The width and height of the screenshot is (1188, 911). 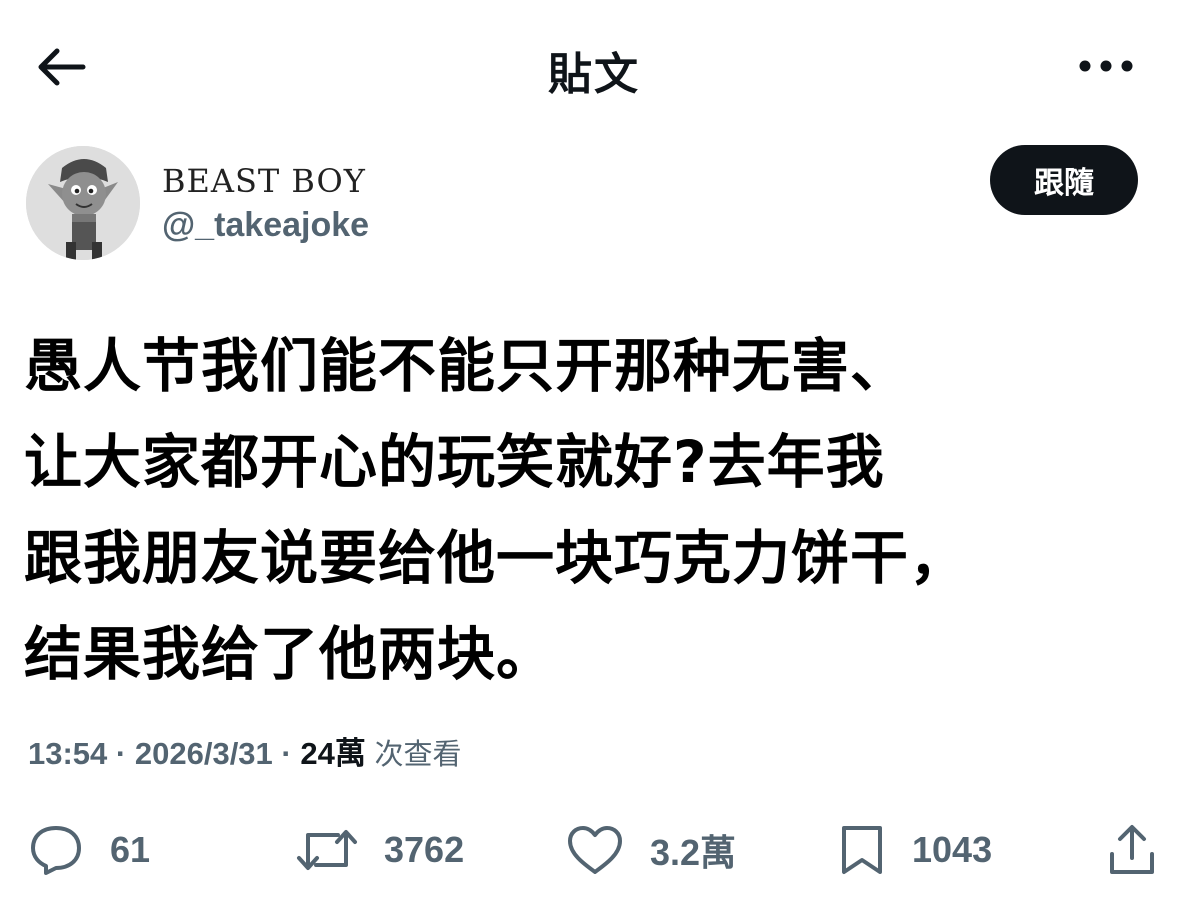 I want to click on like-button: 3.2萬, so click(x=651, y=850).